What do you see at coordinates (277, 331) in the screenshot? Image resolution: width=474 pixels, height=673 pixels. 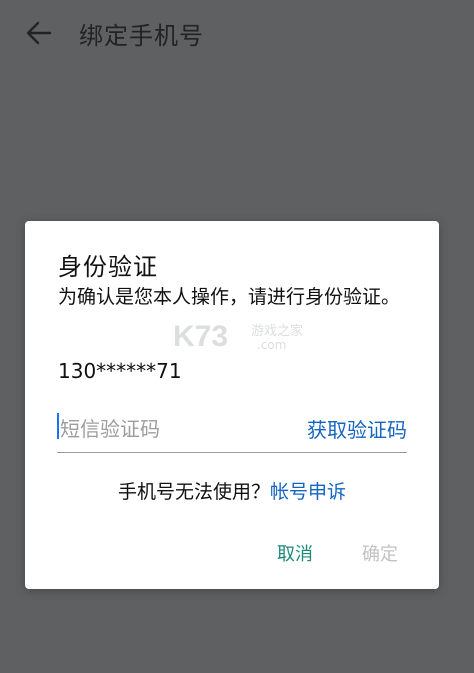 I see `svg-text: 游戏之家` at bounding box center [277, 331].